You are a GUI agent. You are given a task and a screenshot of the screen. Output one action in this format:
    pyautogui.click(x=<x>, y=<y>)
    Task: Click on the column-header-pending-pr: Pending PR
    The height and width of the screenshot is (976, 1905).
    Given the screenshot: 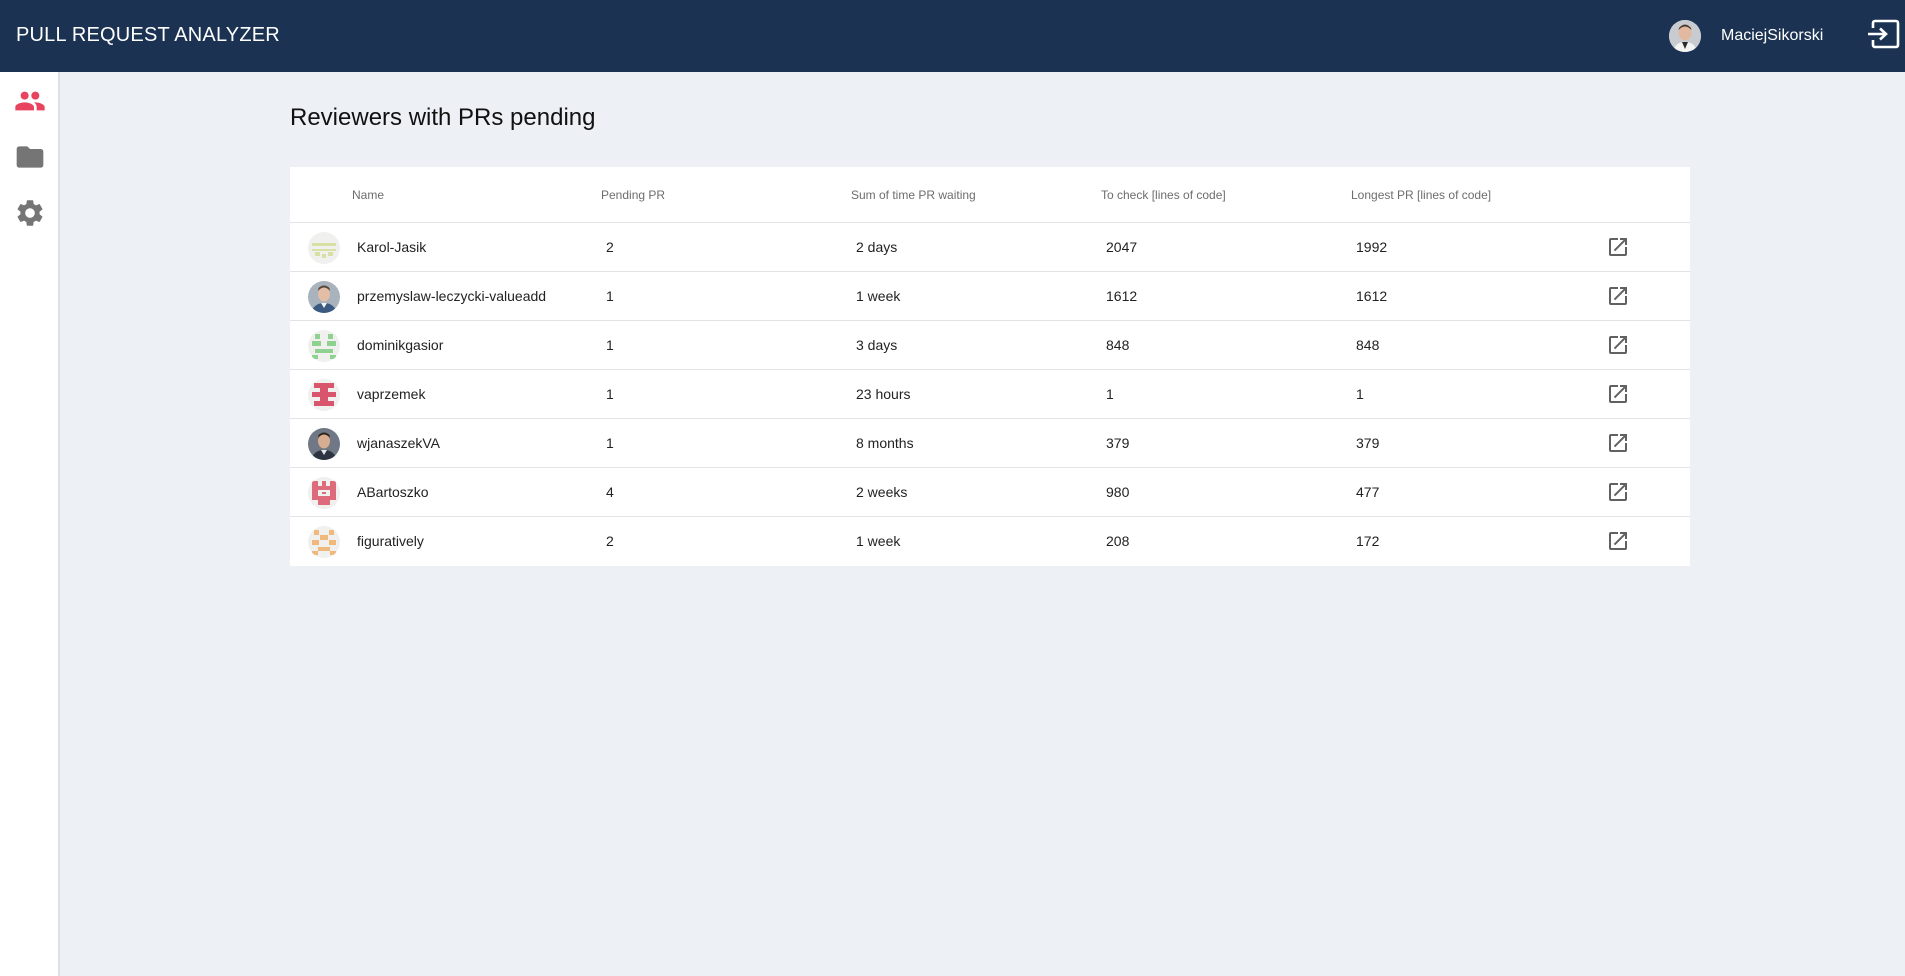 What is the action you would take?
    pyautogui.click(x=633, y=195)
    